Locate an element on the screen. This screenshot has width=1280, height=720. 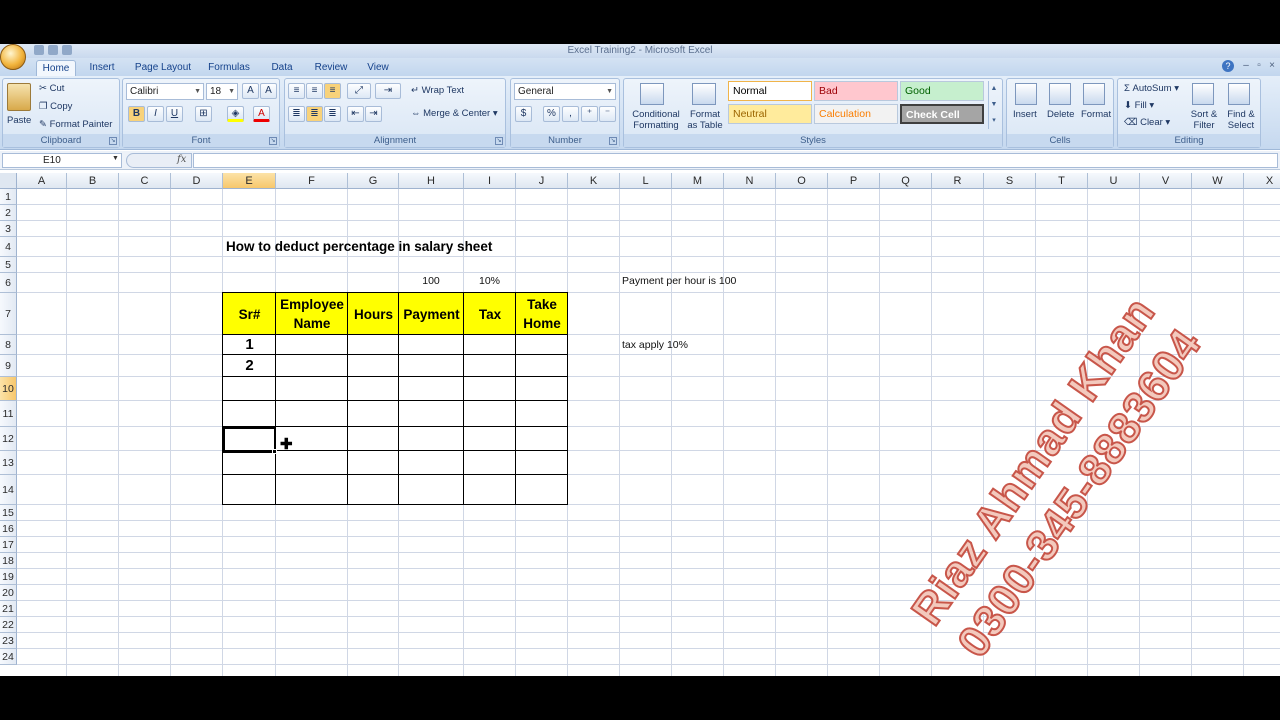
cell-style-good: Good is located at coordinates (942, 91).